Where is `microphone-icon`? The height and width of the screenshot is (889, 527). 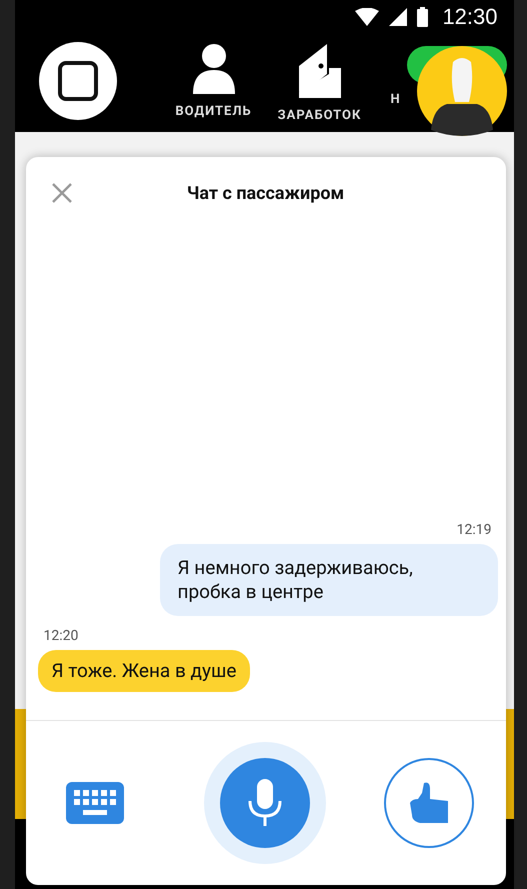
microphone-icon is located at coordinates (265, 803).